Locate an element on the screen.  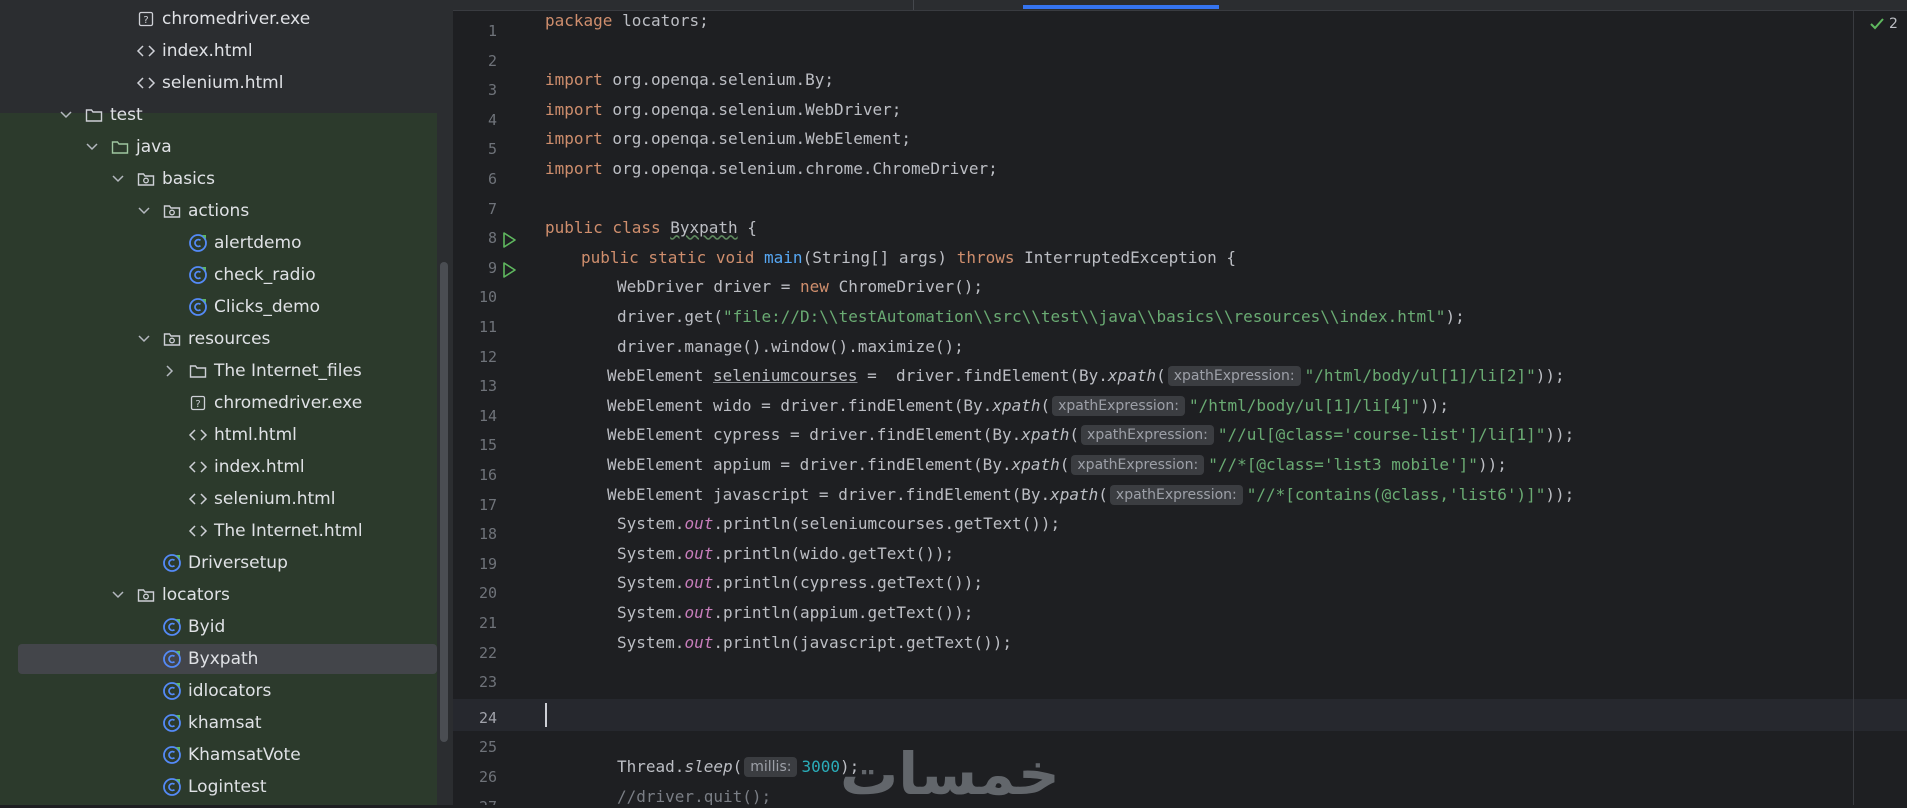
tree-item-basics: basics is located at coordinates (218, 179).